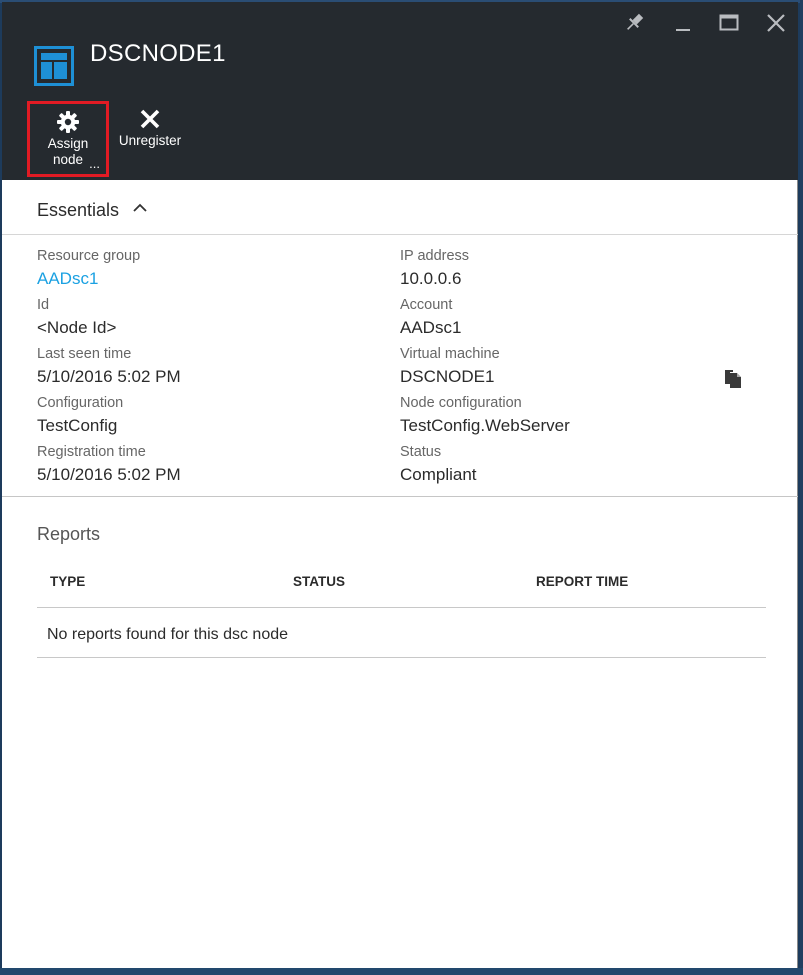  What do you see at coordinates (150, 119) in the screenshot?
I see `x-icon` at bounding box center [150, 119].